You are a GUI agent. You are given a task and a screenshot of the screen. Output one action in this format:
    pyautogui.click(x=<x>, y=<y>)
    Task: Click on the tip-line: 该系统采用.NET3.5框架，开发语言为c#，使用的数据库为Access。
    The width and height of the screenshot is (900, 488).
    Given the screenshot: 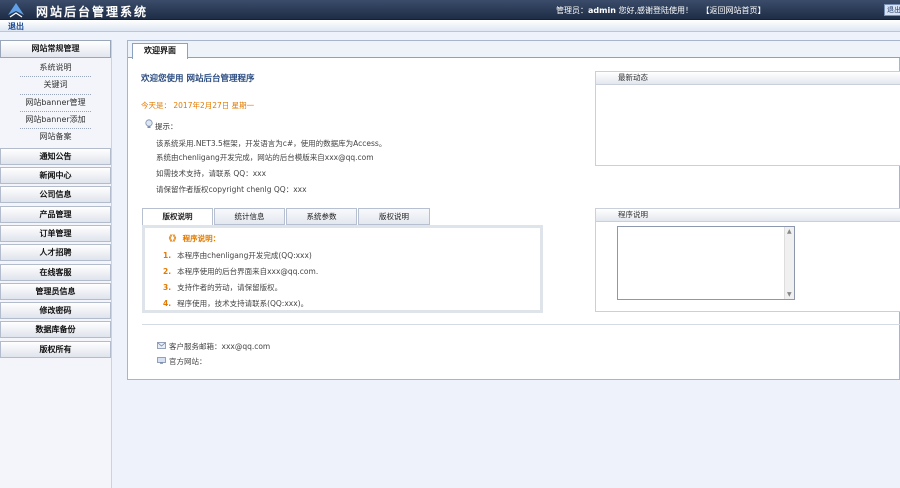 What is the action you would take?
    pyautogui.click(x=271, y=143)
    